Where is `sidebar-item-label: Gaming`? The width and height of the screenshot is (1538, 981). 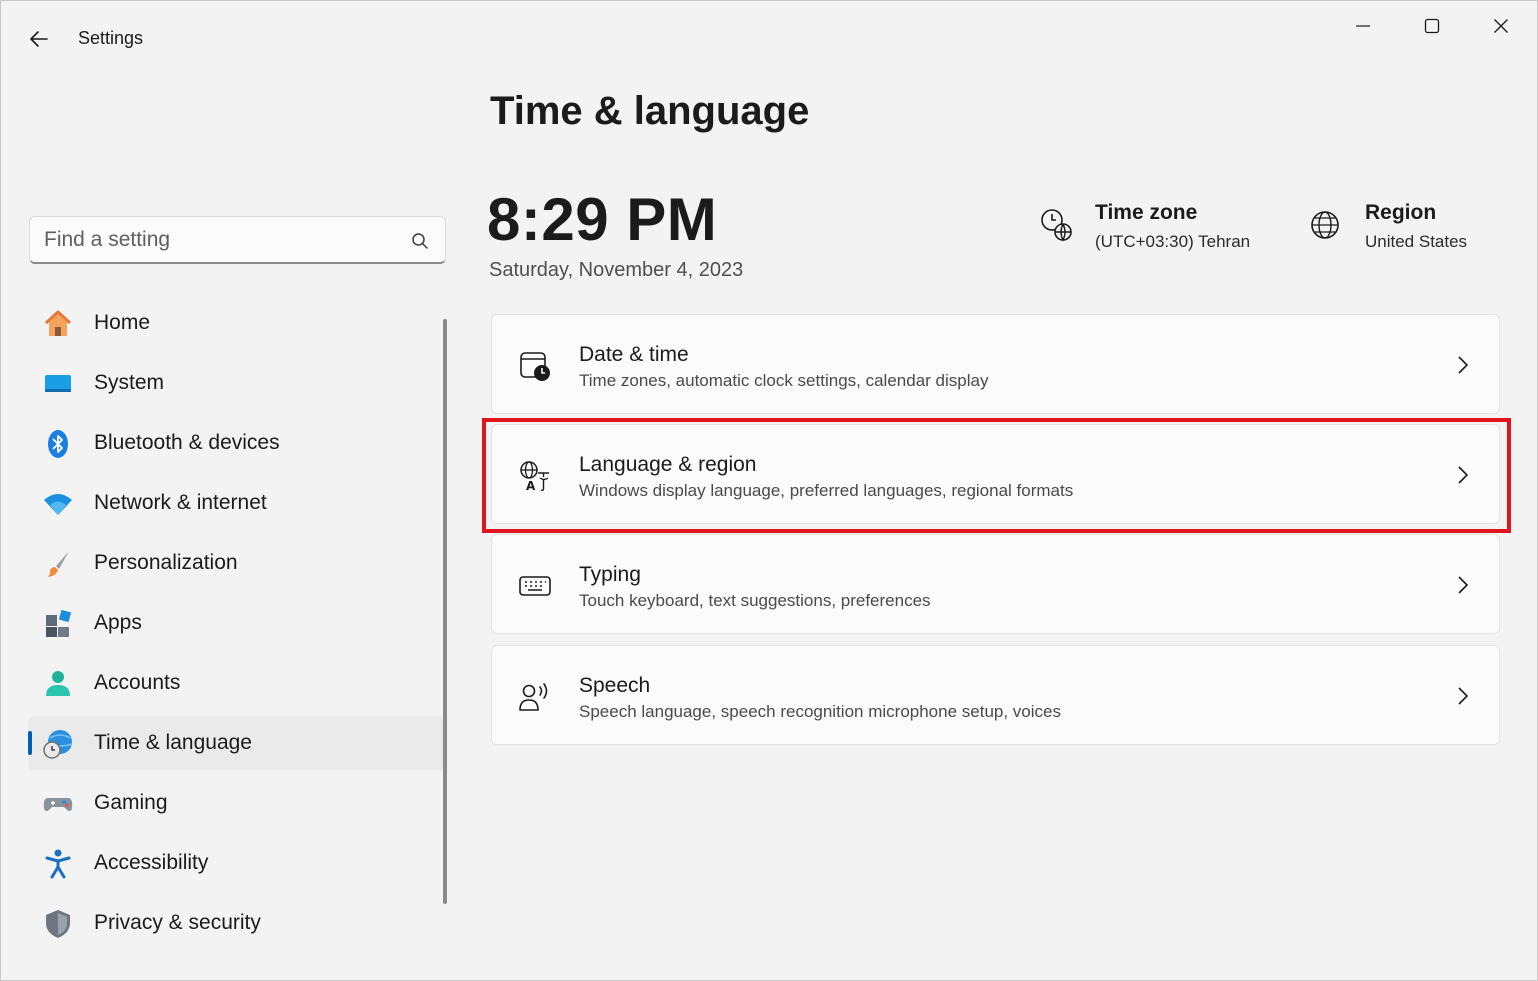 sidebar-item-label: Gaming is located at coordinates (131, 802).